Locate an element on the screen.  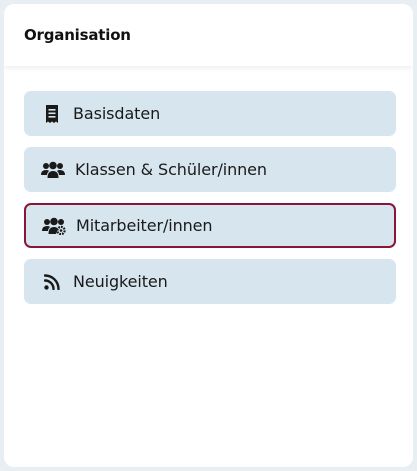
nav-item-label: Basisdaten is located at coordinates (117, 113).